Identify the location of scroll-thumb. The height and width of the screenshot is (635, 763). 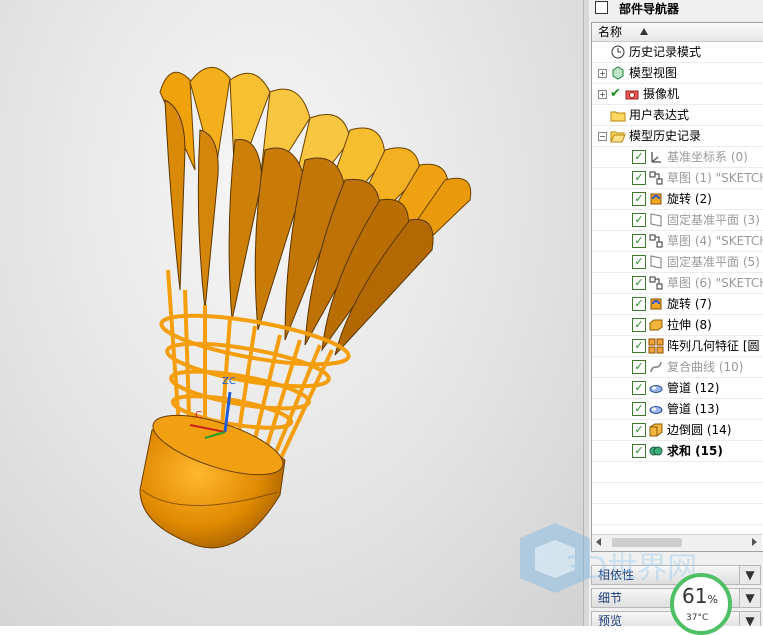
(647, 542).